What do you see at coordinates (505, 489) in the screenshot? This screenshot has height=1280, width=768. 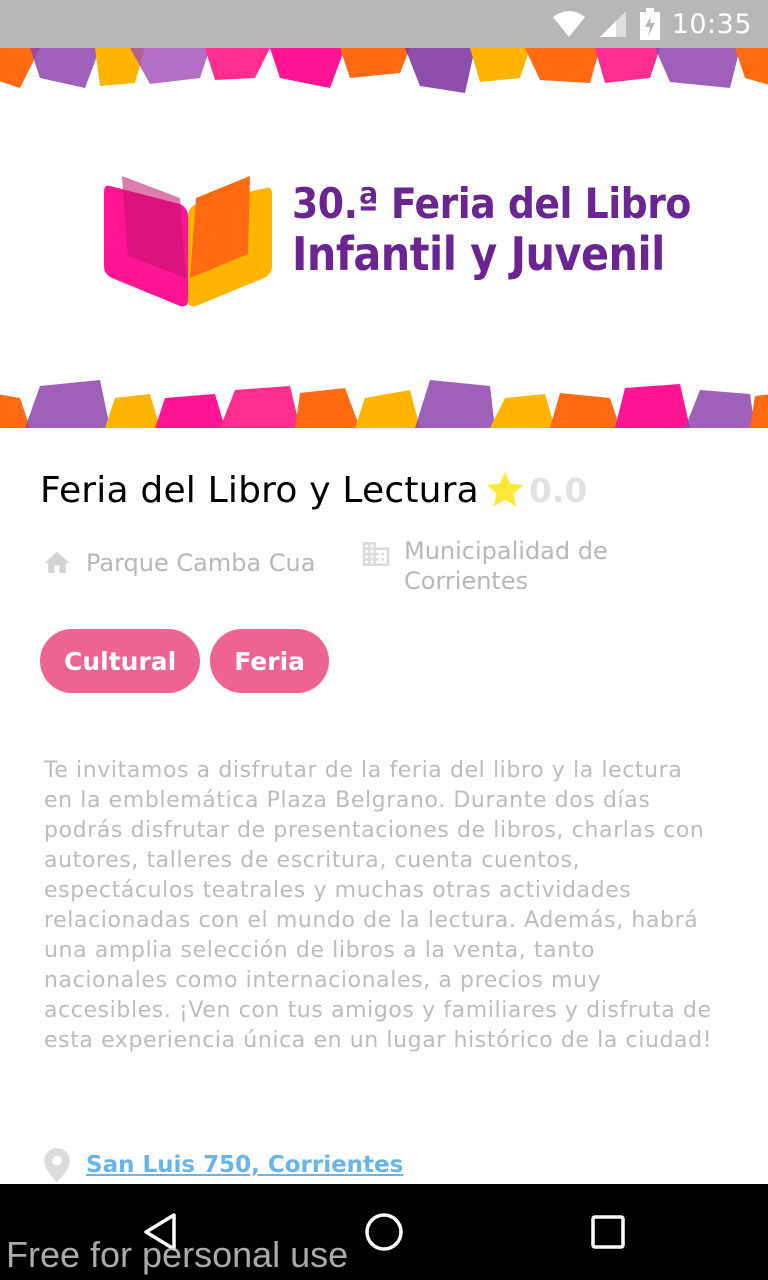 I see `star-icon` at bounding box center [505, 489].